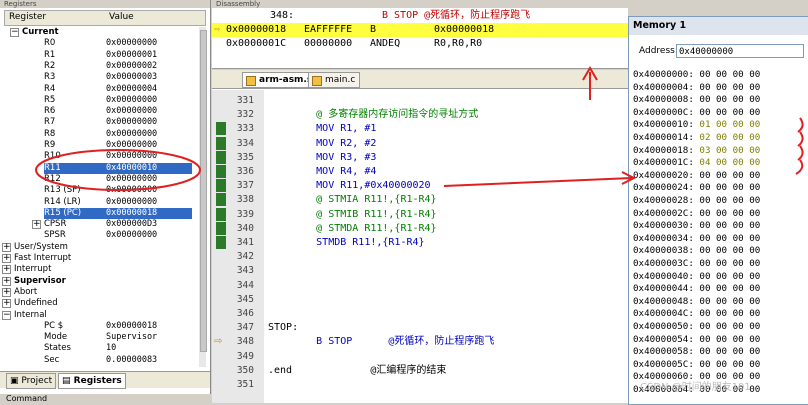 This screenshot has width=808, height=405. What do you see at coordinates (99, 55) in the screenshot?
I see `register-row: R1 0x00000001` at bounding box center [99, 55].